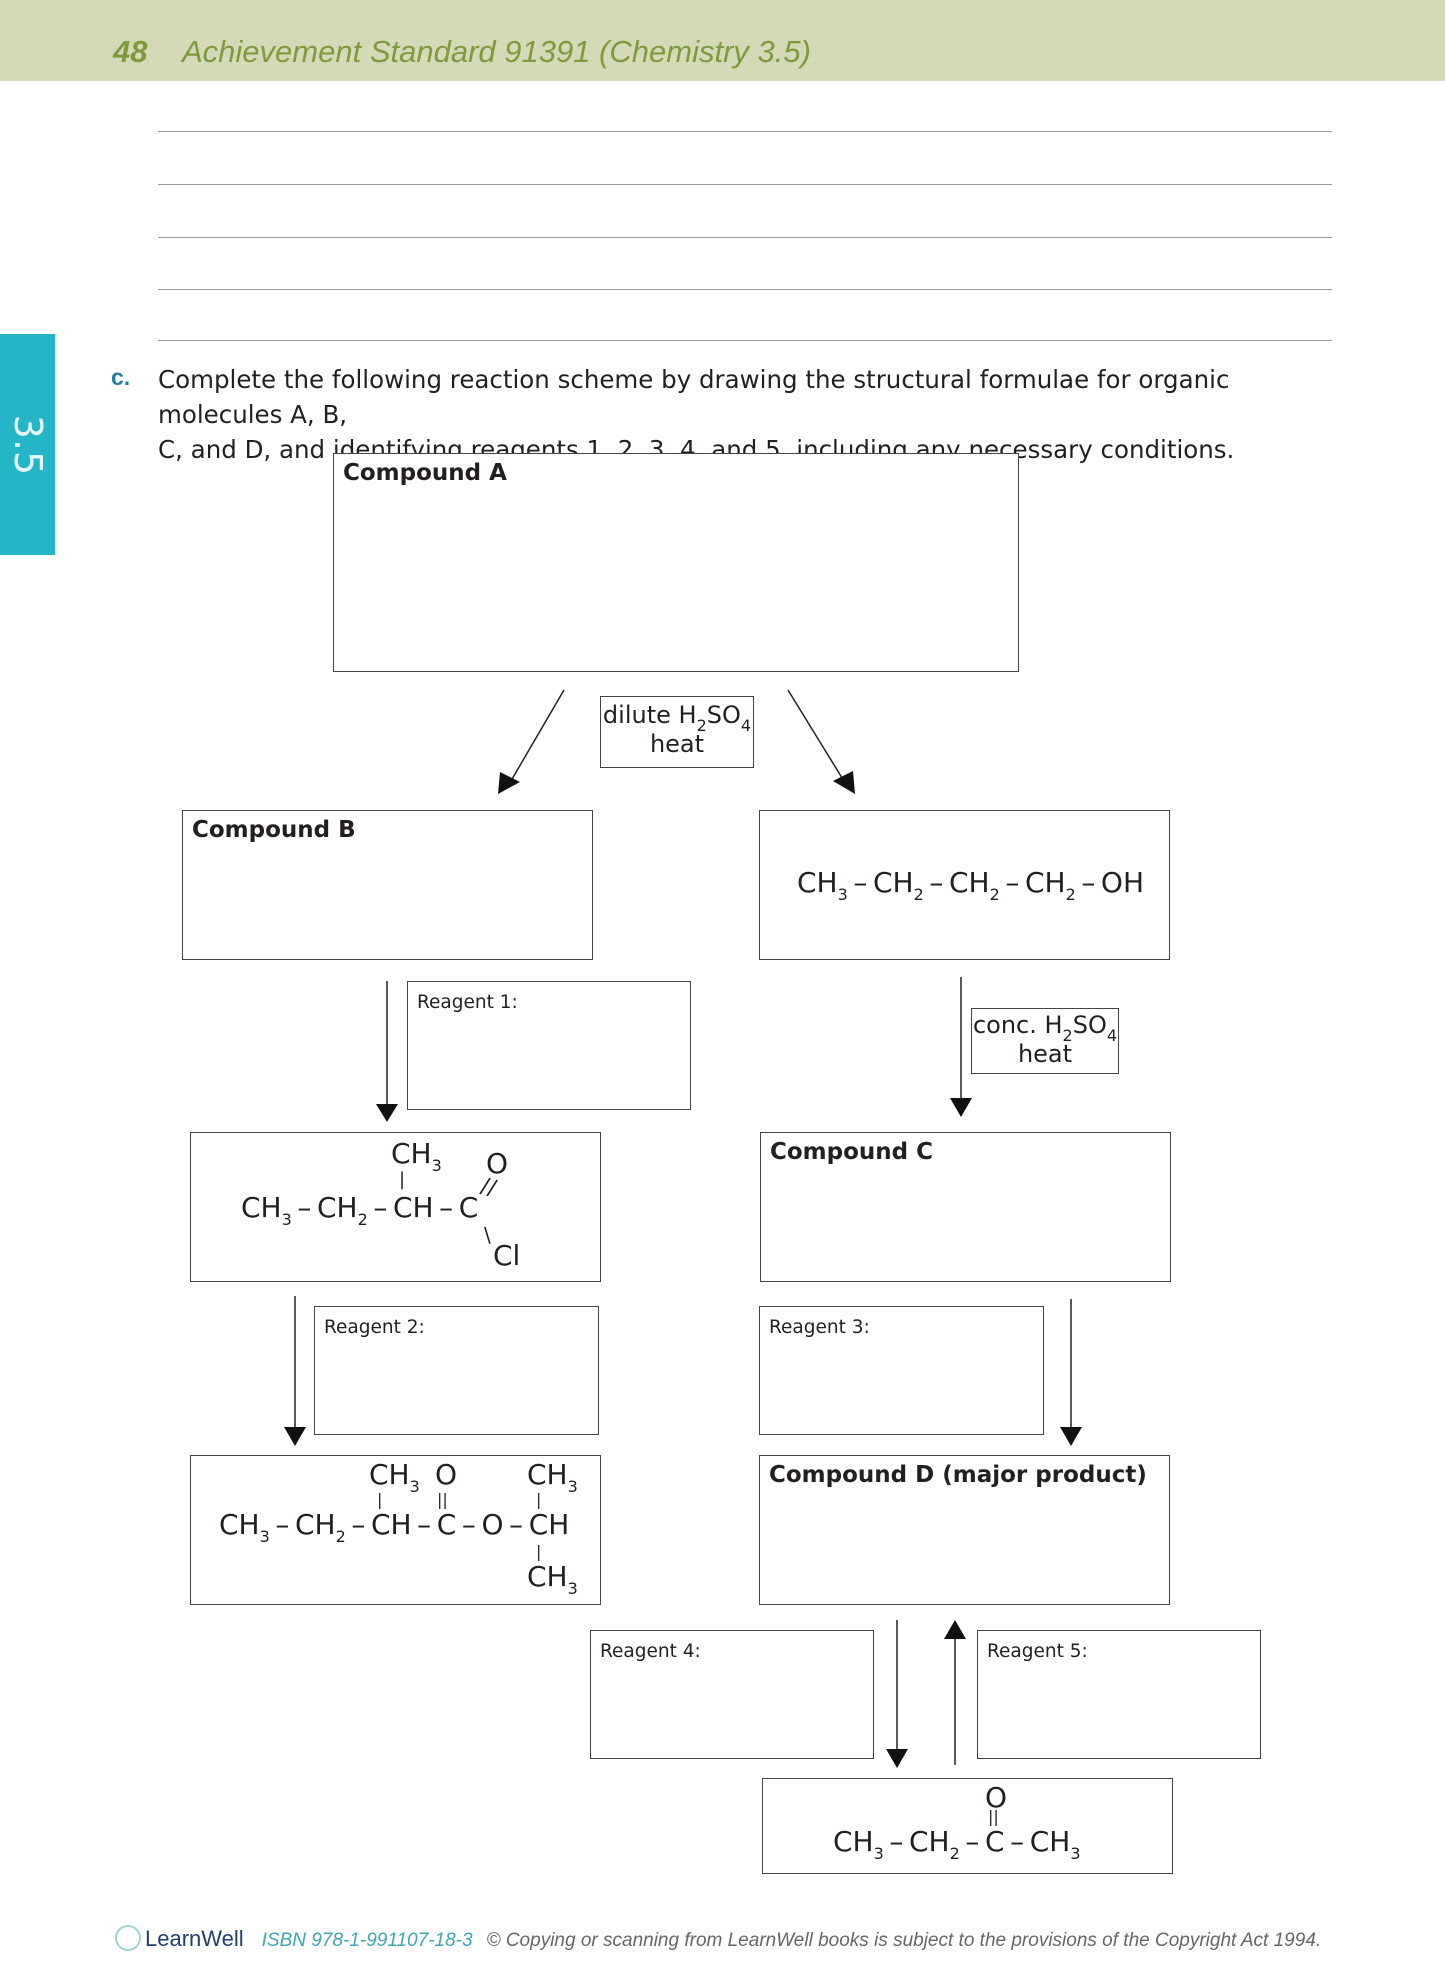 The width and height of the screenshot is (1445, 1977). Describe the element at coordinates (819, 1327) in the screenshot. I see `reagent-3-label: Reagent 3:` at that location.